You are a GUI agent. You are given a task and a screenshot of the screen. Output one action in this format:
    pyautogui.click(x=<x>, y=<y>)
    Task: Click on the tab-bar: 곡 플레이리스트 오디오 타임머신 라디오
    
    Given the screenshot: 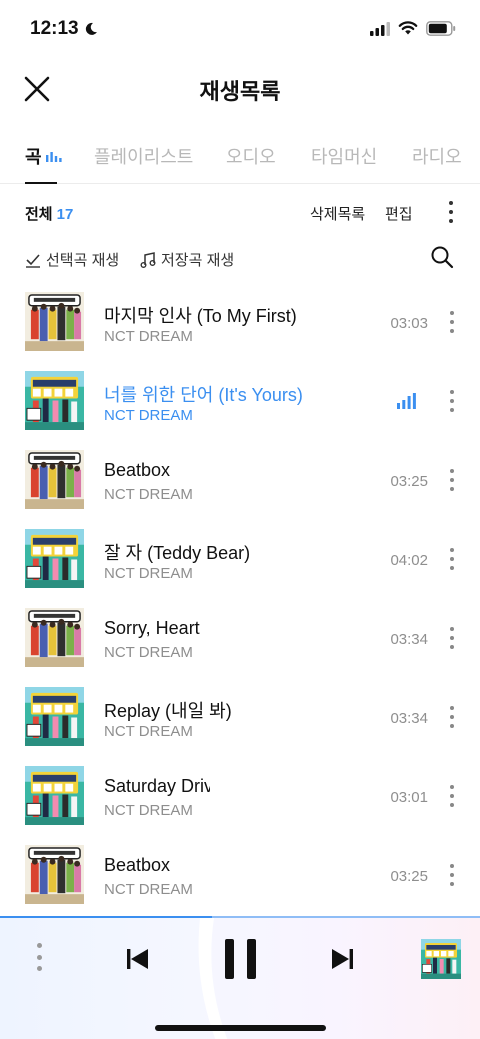 What is the action you would take?
    pyautogui.click(x=240, y=157)
    